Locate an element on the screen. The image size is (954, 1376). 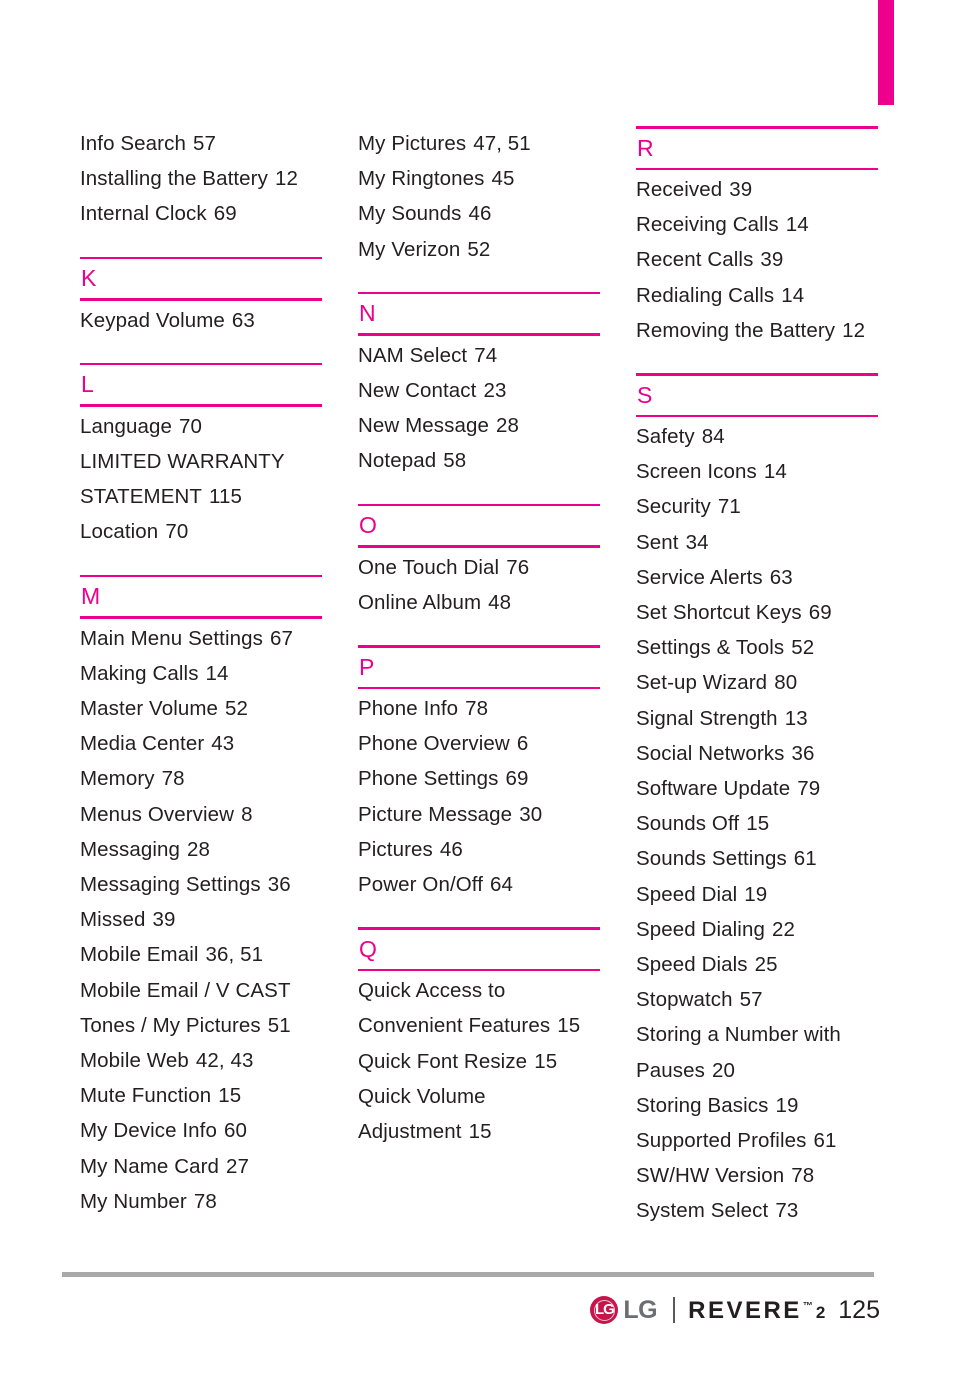
index-entry: Security 71 is located at coordinates (757, 506).